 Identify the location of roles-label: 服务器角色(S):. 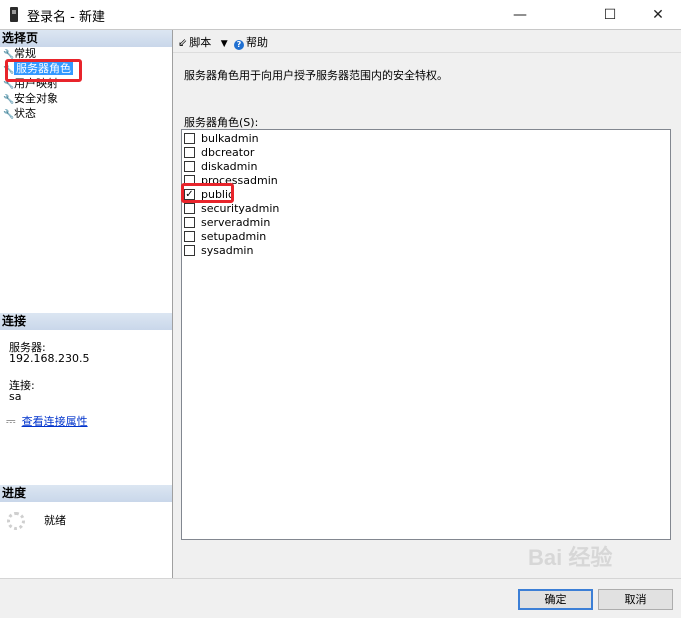
(221, 122).